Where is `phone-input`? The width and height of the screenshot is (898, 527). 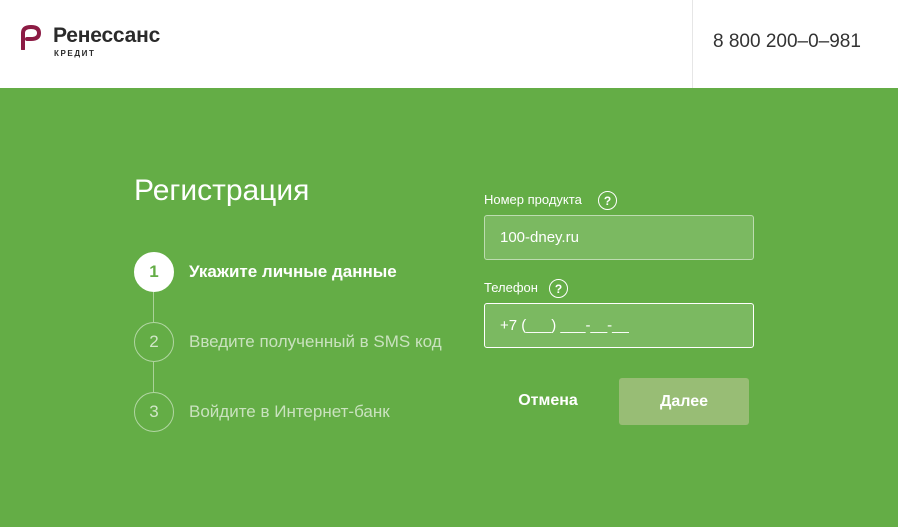 phone-input is located at coordinates (619, 325).